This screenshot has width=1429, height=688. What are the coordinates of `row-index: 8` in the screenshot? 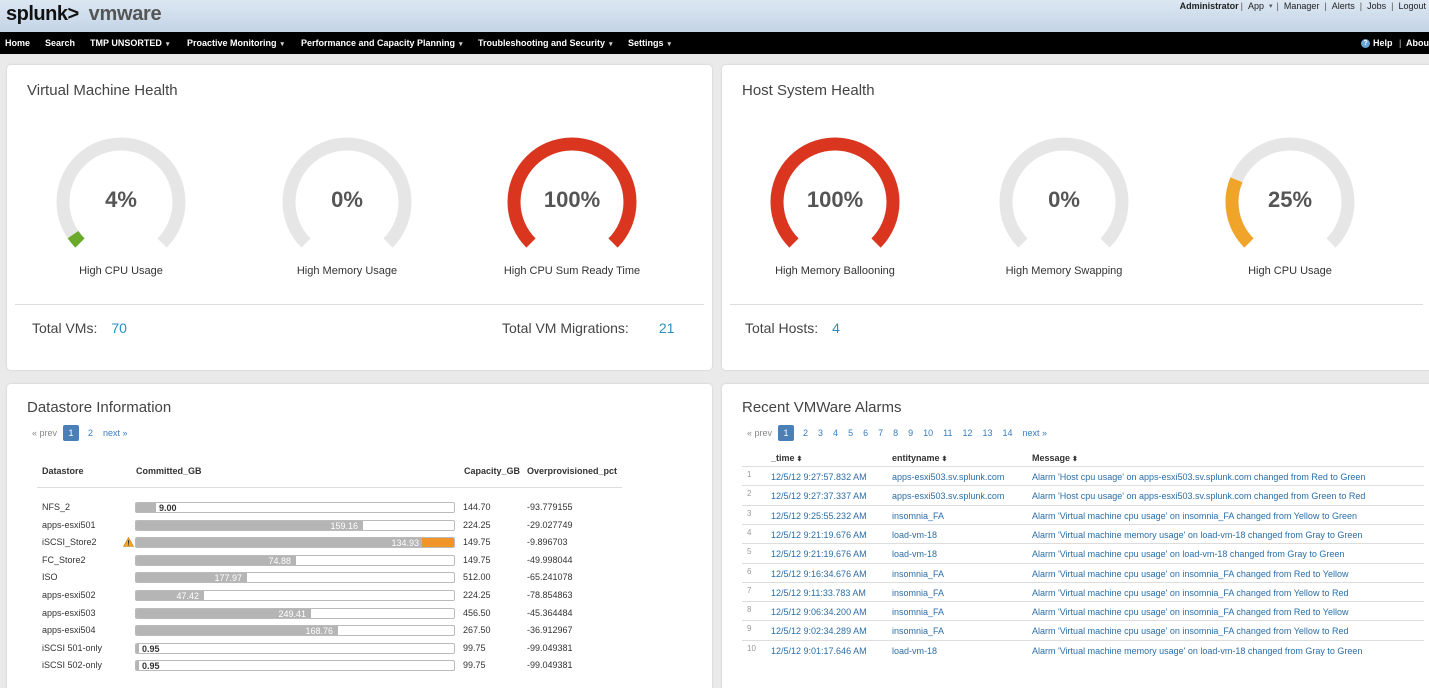 It's located at (749, 610).